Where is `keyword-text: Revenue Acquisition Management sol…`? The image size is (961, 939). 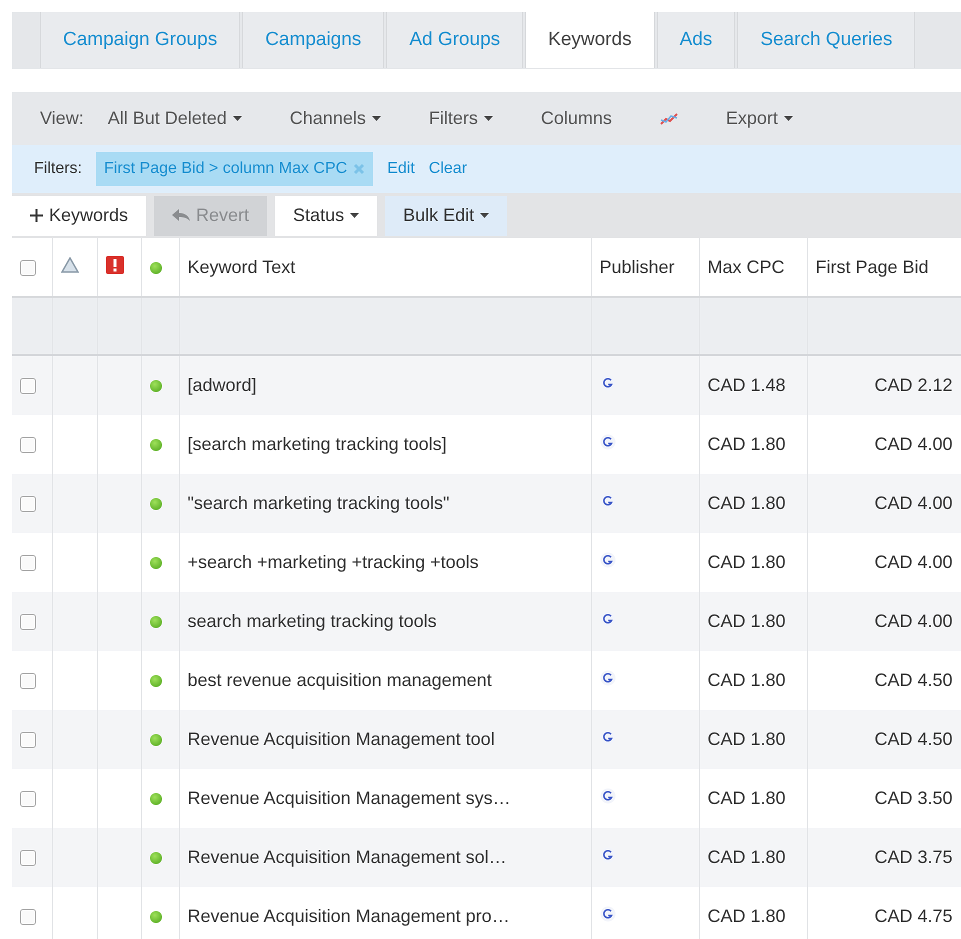 keyword-text: Revenue Acquisition Management sol… is located at coordinates (347, 857).